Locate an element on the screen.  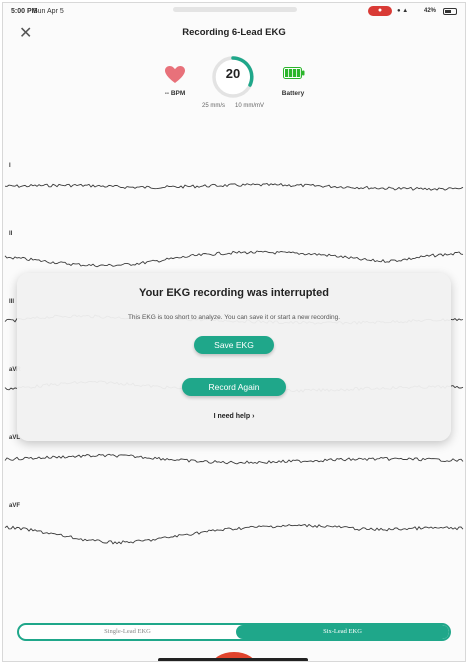
status-battery-icon is located at coordinates (450, 11).